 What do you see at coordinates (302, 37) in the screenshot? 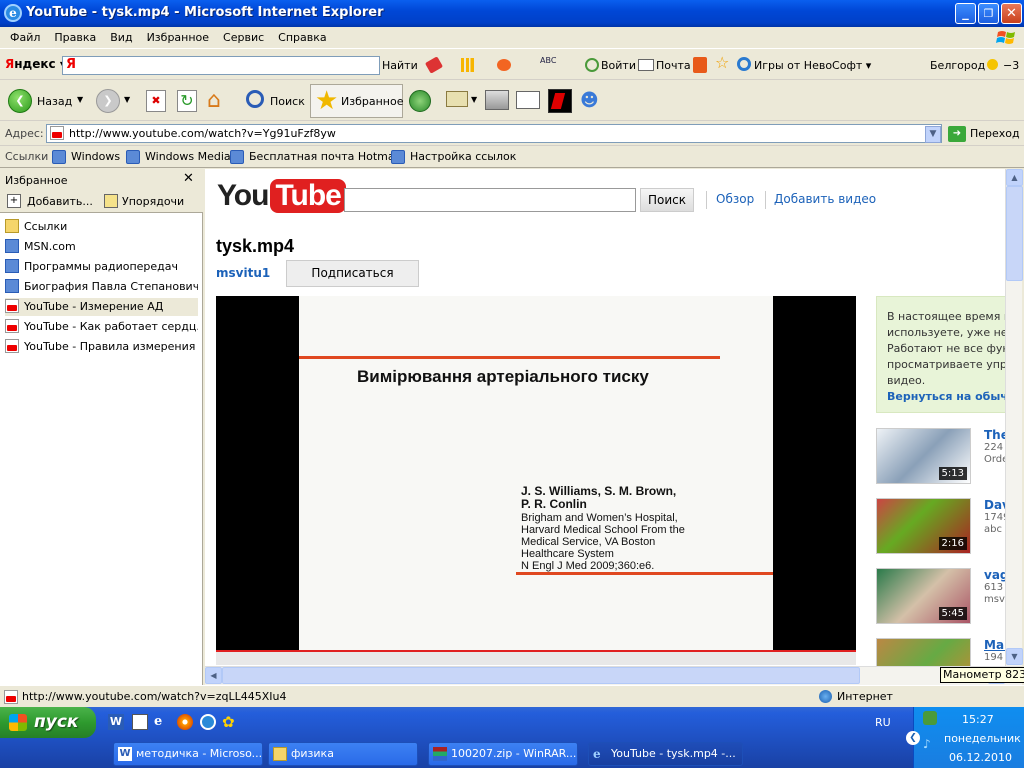
I see `menu-help: Справка` at bounding box center [302, 37].